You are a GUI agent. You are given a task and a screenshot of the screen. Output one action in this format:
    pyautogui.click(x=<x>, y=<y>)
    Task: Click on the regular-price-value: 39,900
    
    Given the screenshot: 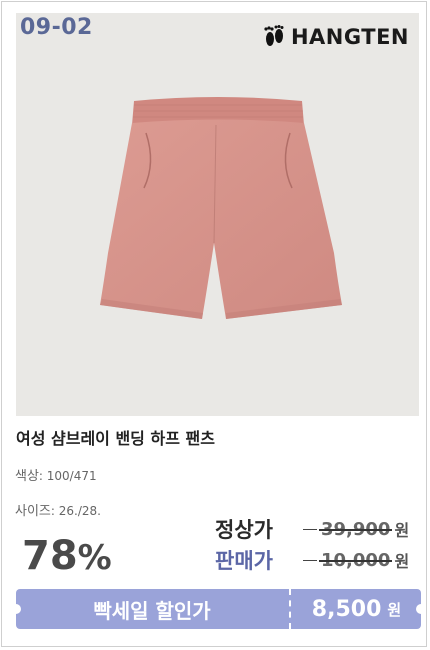 What is the action you would take?
    pyautogui.click(x=356, y=529)
    